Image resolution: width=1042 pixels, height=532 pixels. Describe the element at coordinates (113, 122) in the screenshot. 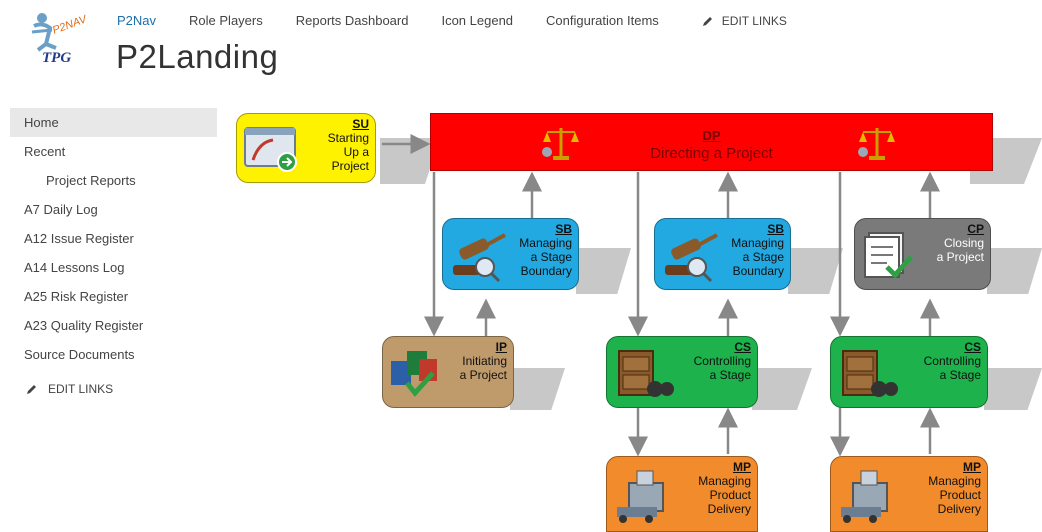

I see `sidebar-item-home: Home` at that location.